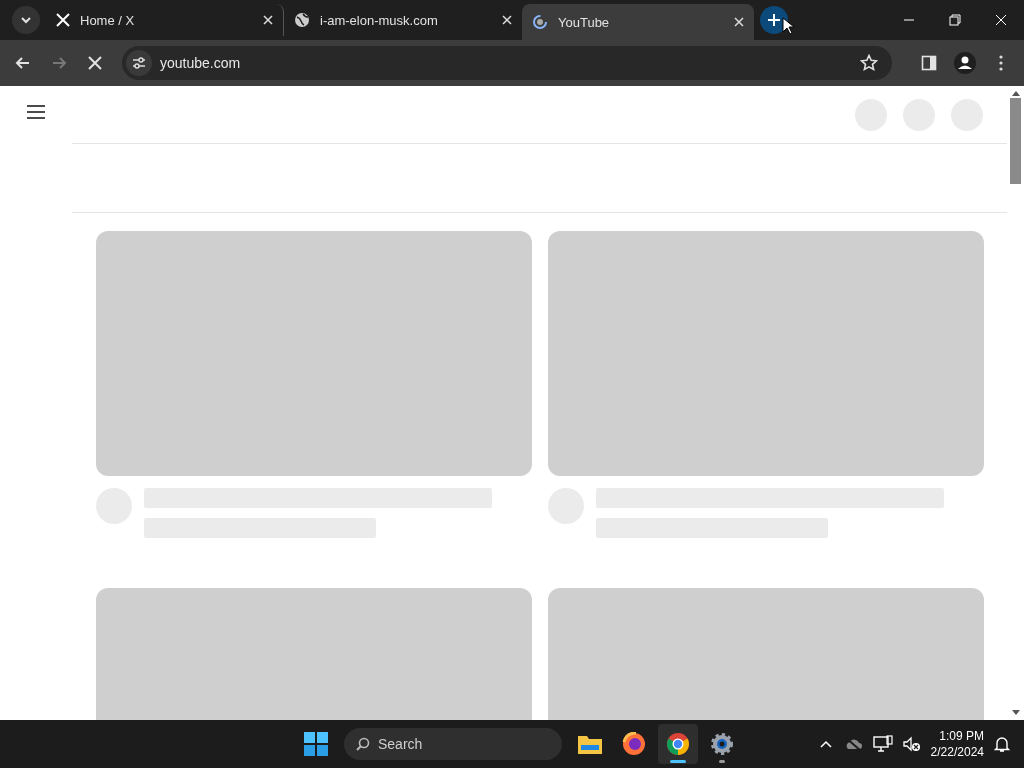 The width and height of the screenshot is (1024, 768). Describe the element at coordinates (363, 744) in the screenshot. I see `search-icon` at that location.